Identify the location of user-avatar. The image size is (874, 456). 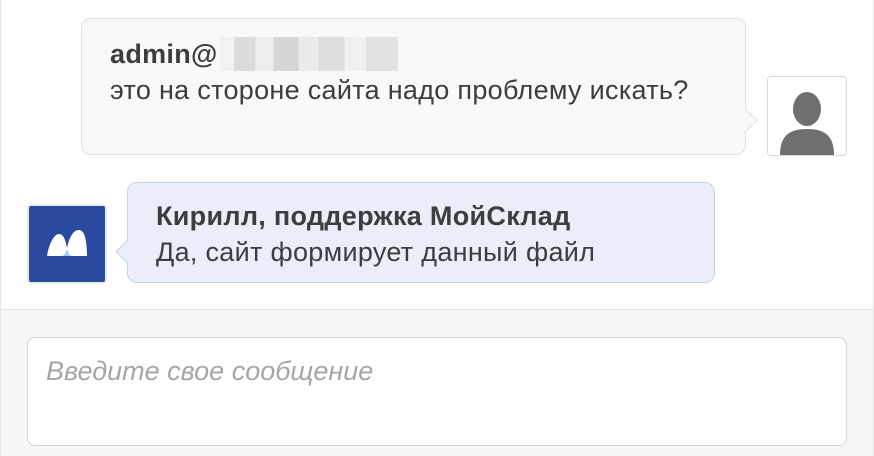
(807, 116).